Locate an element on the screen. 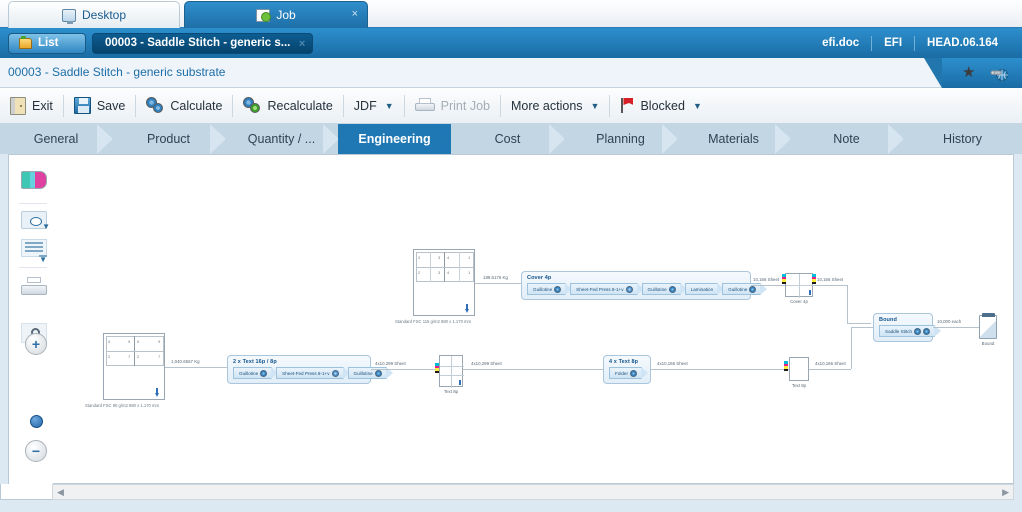  blocked-status-dropdown: Blocked ▼ is located at coordinates (660, 106).